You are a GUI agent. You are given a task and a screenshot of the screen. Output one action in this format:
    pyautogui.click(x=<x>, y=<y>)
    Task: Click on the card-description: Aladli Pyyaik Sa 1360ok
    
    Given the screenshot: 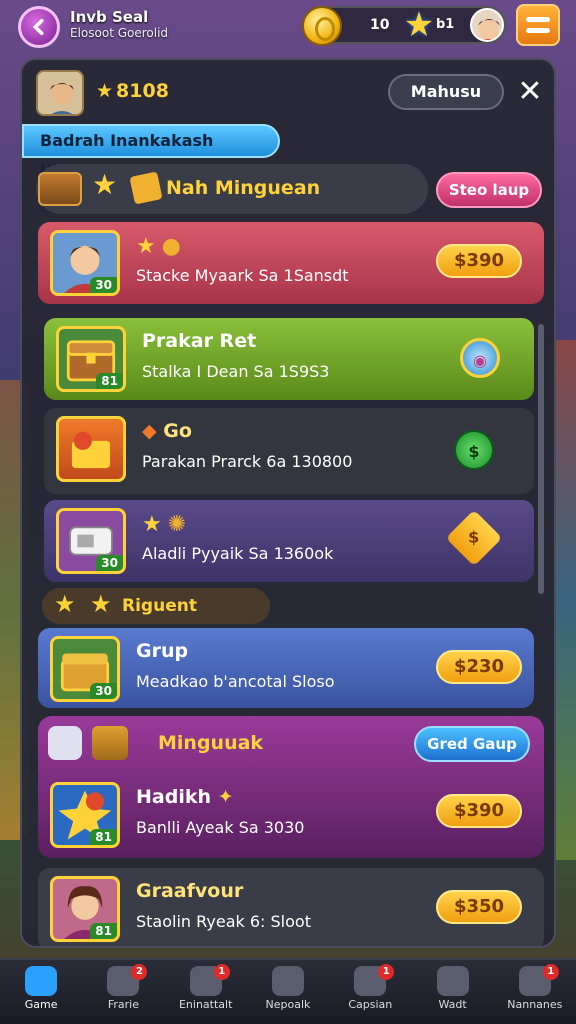 What is the action you would take?
    pyautogui.click(x=238, y=553)
    